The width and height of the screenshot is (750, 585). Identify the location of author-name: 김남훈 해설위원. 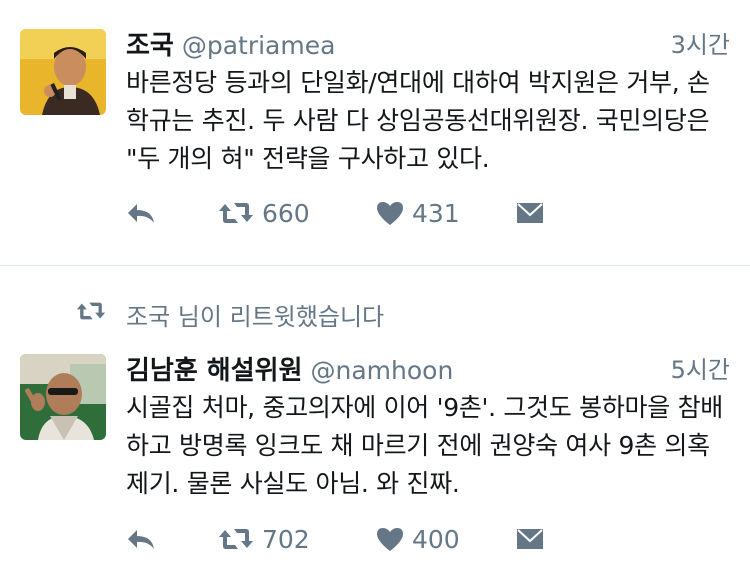
(214, 371).